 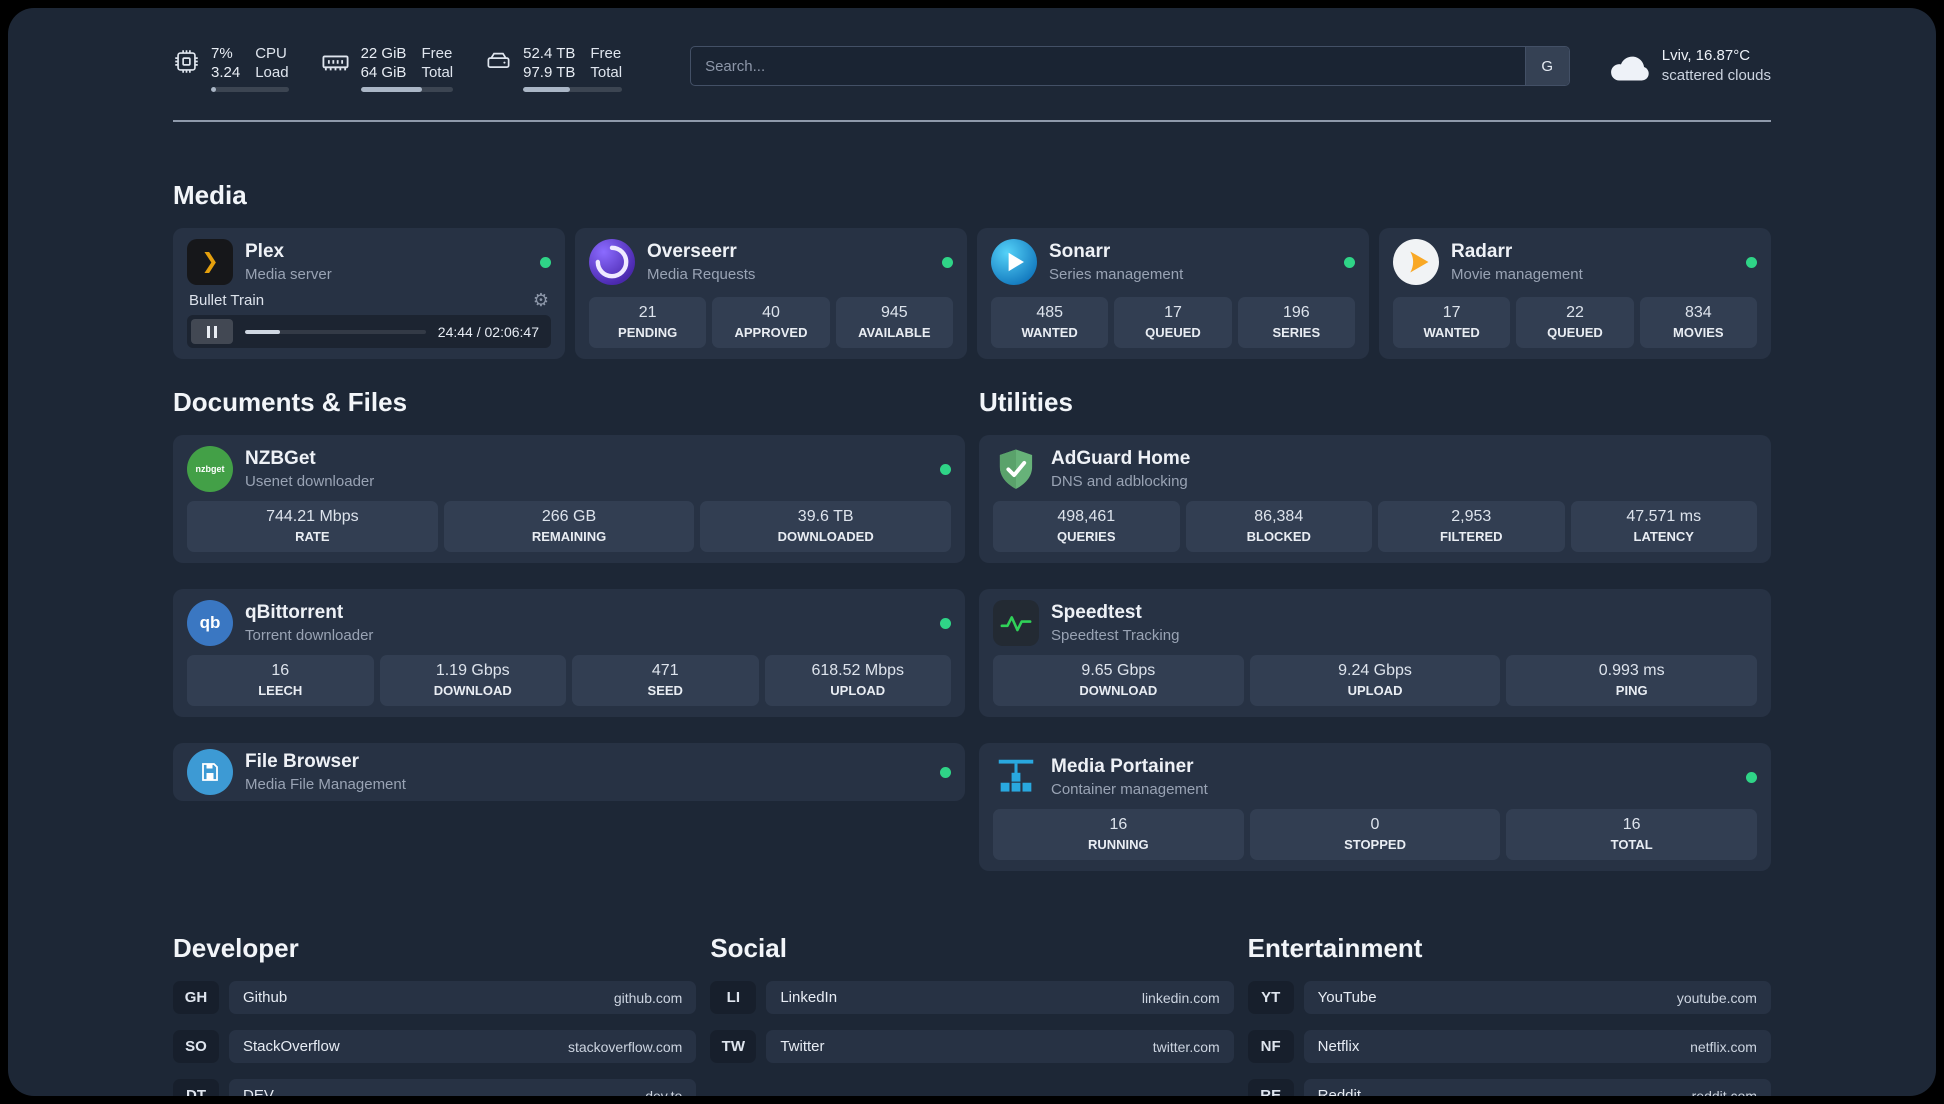 I want to click on speedtest-icon, so click(x=1016, y=623).